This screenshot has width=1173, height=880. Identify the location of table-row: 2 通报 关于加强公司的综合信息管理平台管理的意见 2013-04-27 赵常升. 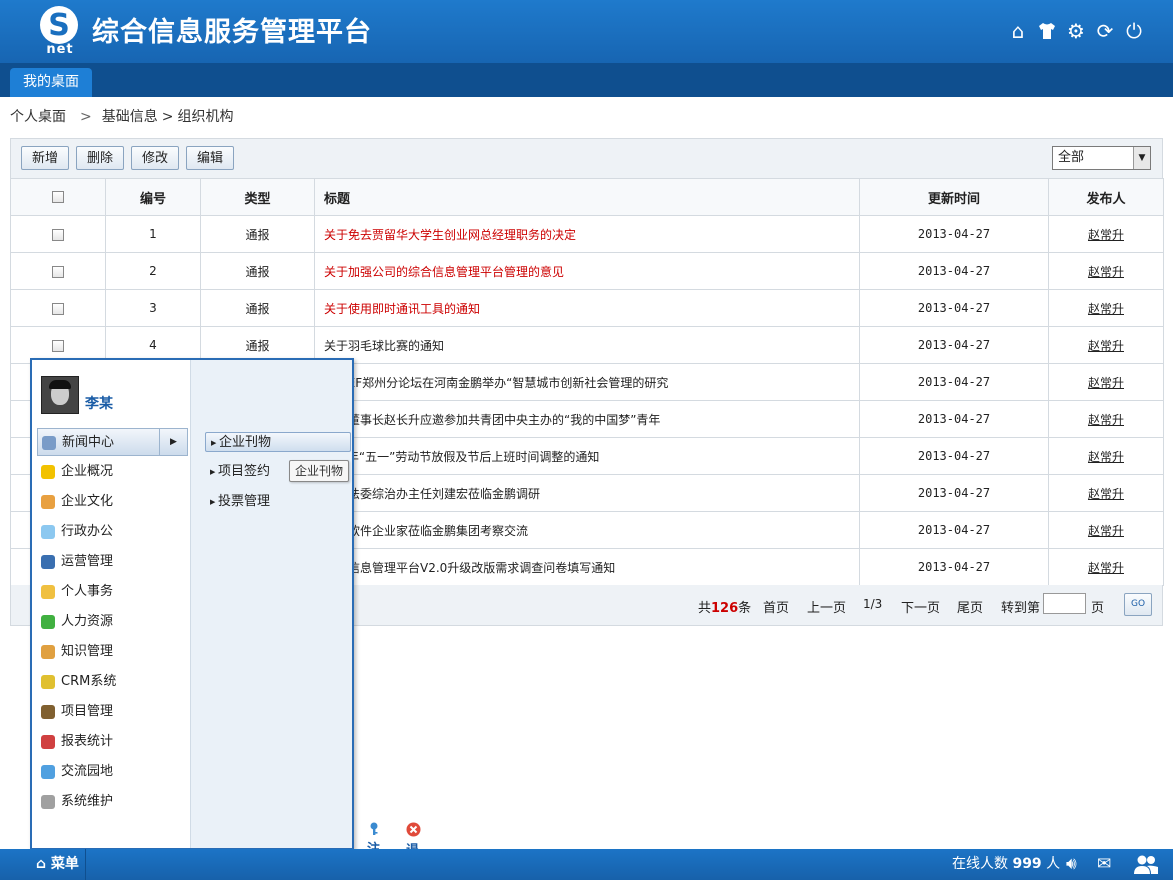
(587, 271).